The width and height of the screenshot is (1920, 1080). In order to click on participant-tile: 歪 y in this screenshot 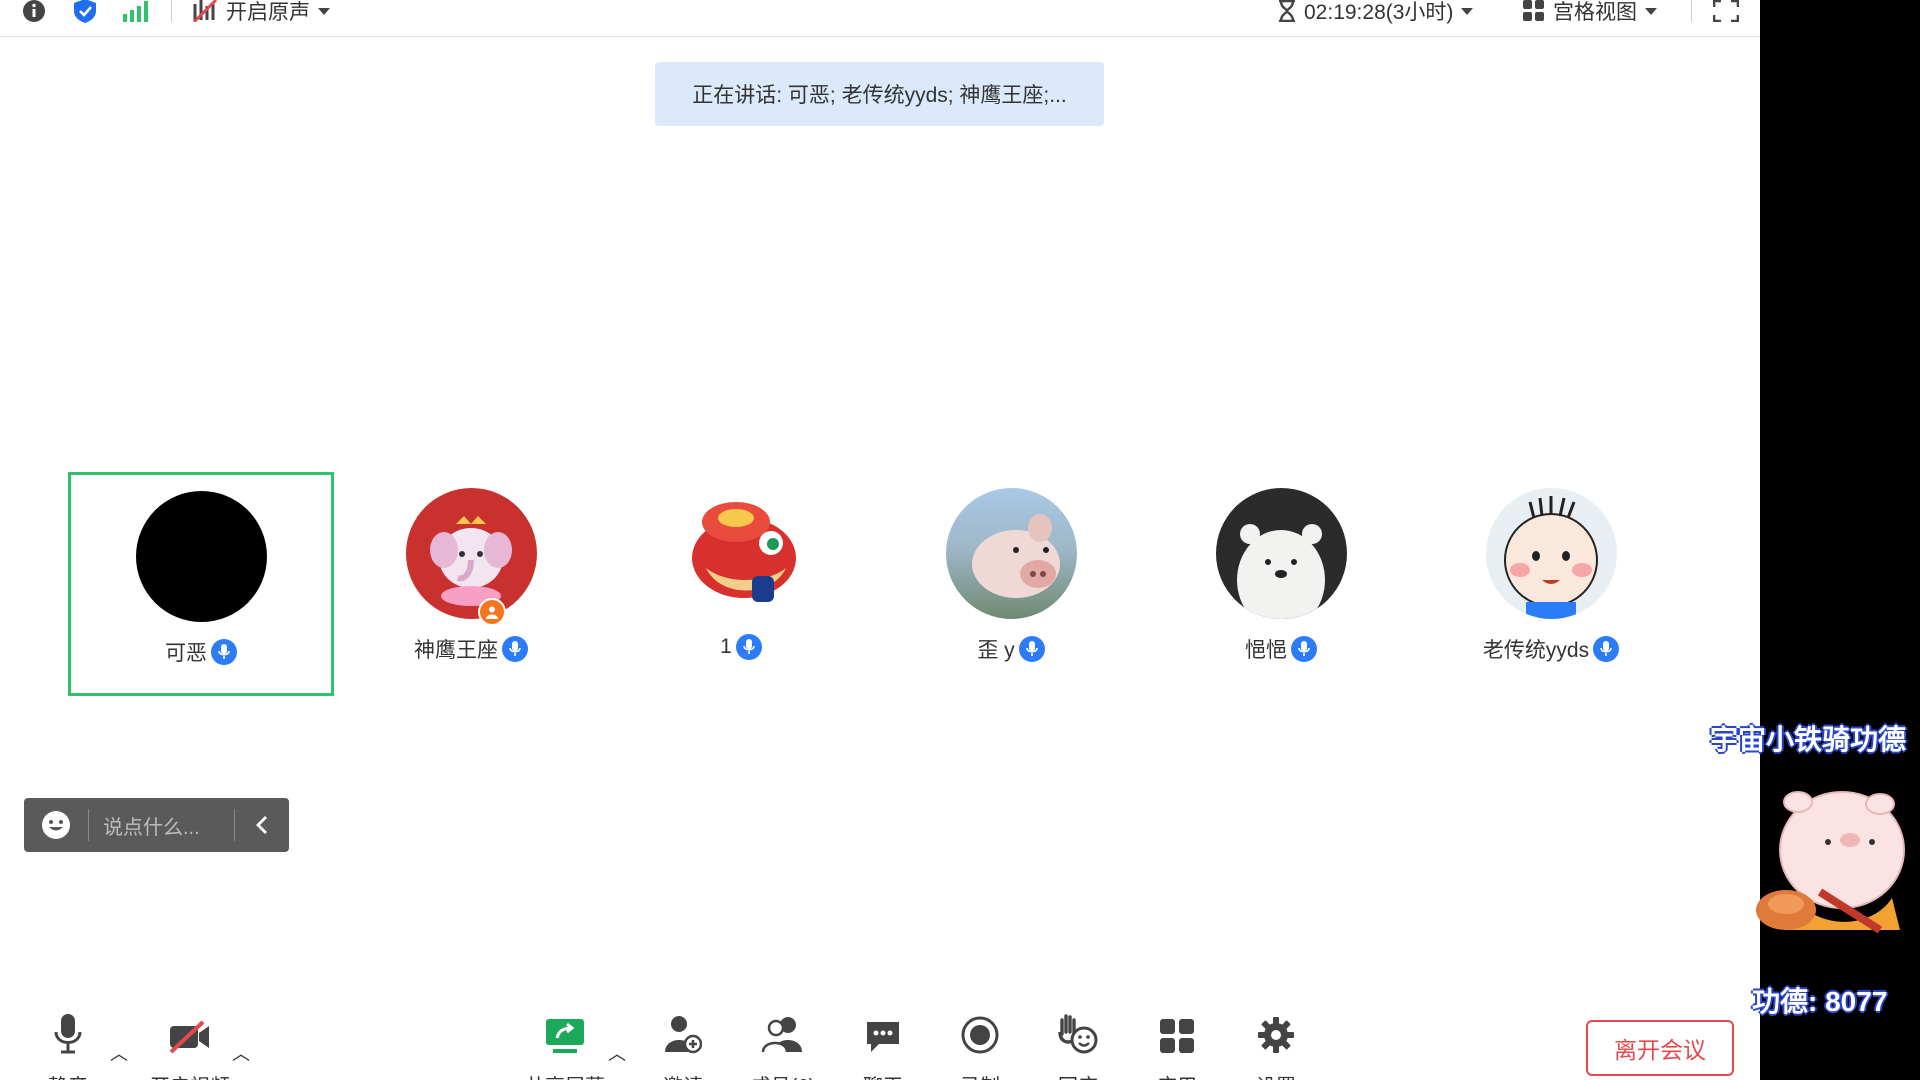, I will do `click(1011, 584)`.